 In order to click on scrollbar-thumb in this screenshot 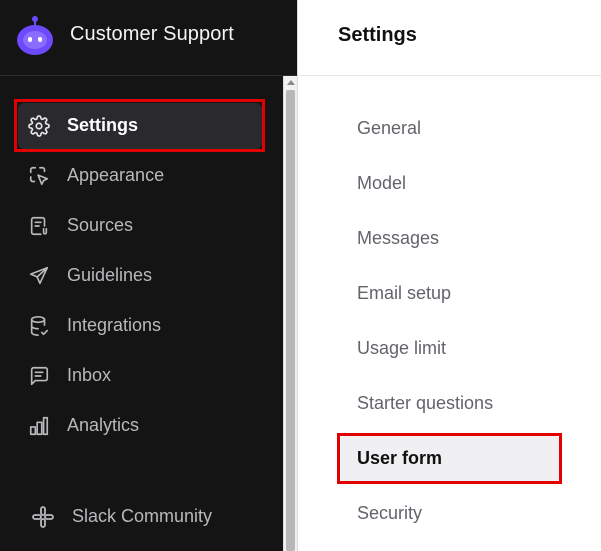, I will do `click(290, 320)`.